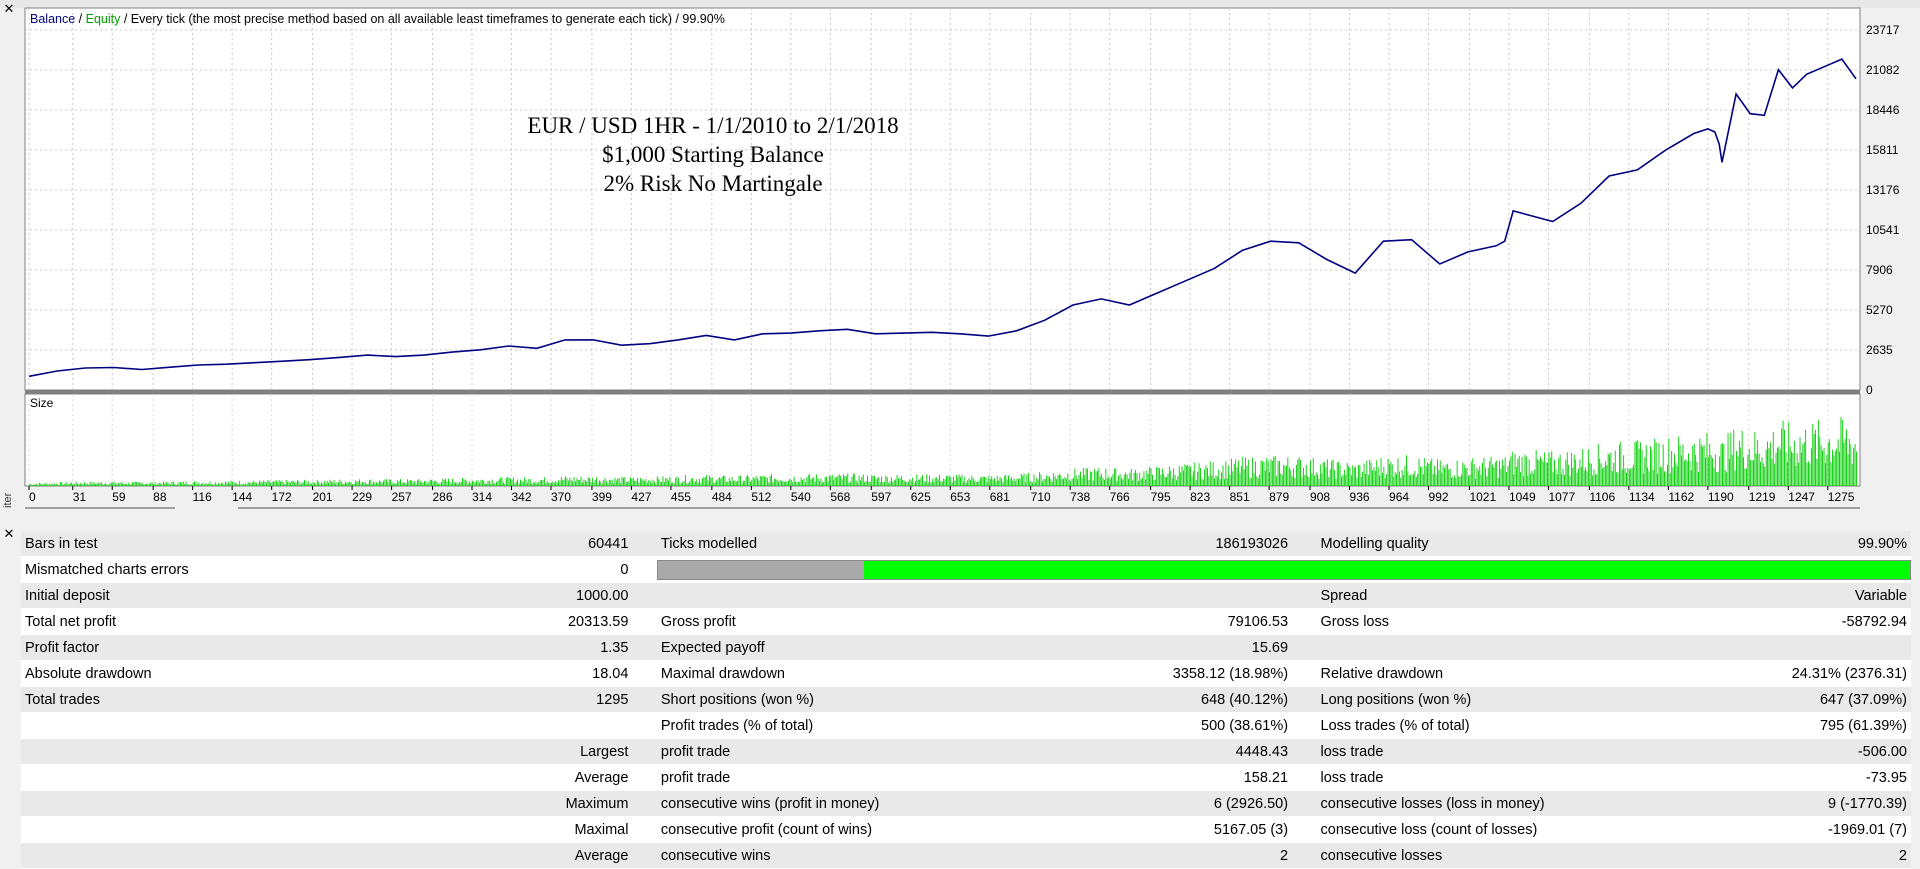 The image size is (1920, 869). I want to click on stats-cell: 99.90%, so click(1848, 544).